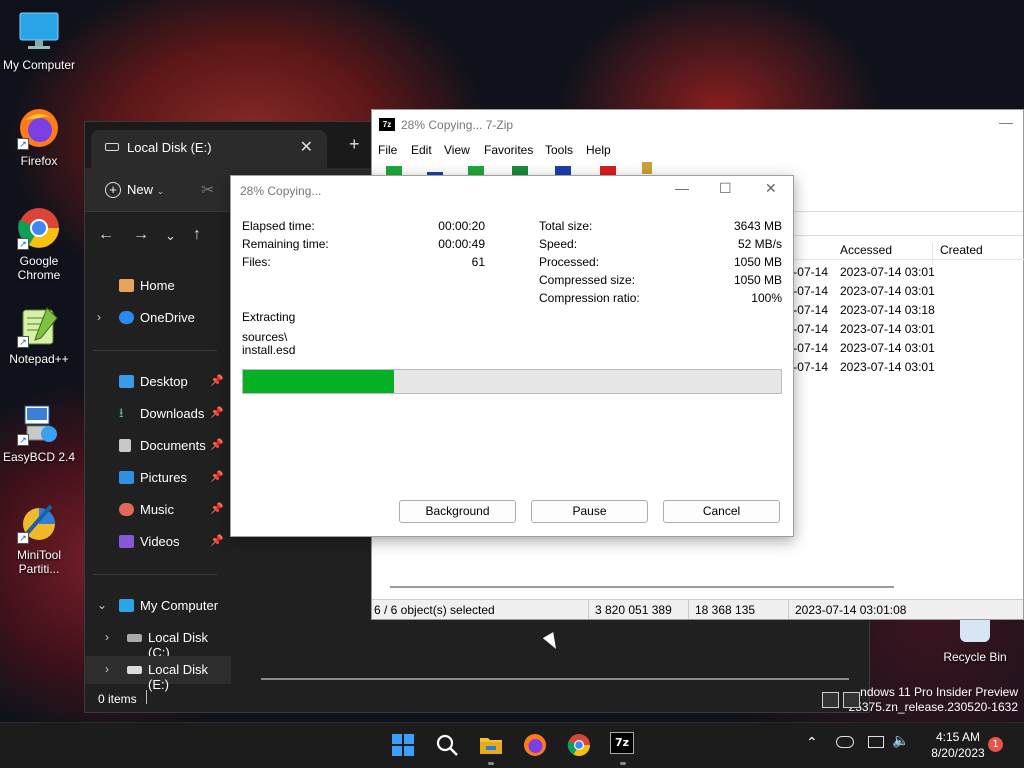  Describe the element at coordinates (387, 124) in the screenshot. I see `sevenzip-logo-icon: 7z` at that location.